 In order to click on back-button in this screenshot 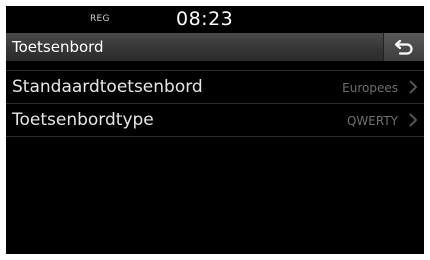, I will do `click(403, 47)`.